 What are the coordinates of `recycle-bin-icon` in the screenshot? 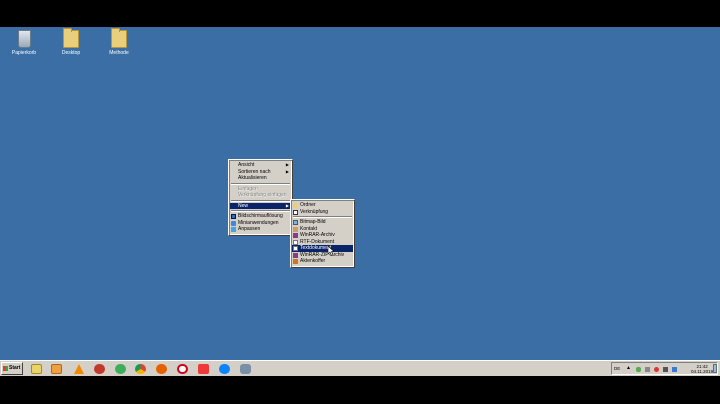 It's located at (24, 39).